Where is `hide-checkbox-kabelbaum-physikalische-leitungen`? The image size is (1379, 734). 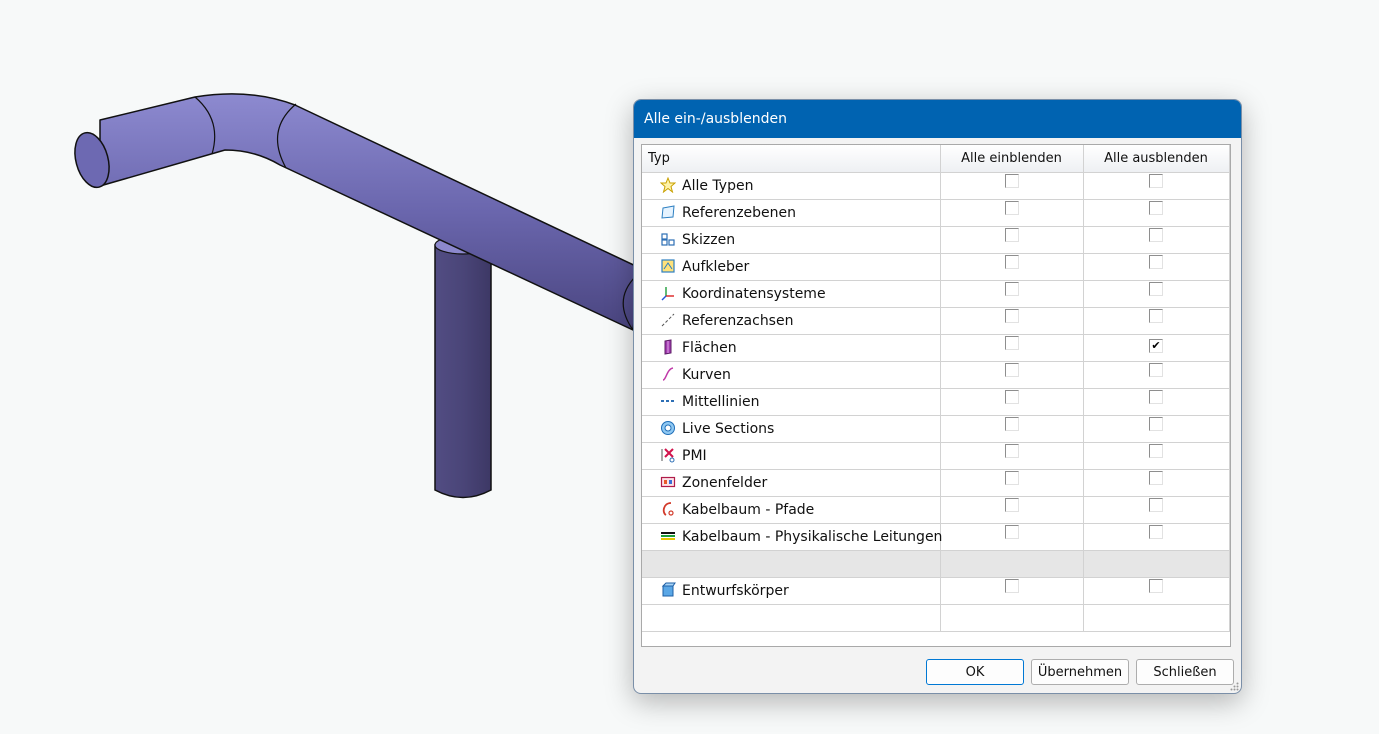
hide-checkbox-kabelbaum-physikalische-leitungen is located at coordinates (1156, 531).